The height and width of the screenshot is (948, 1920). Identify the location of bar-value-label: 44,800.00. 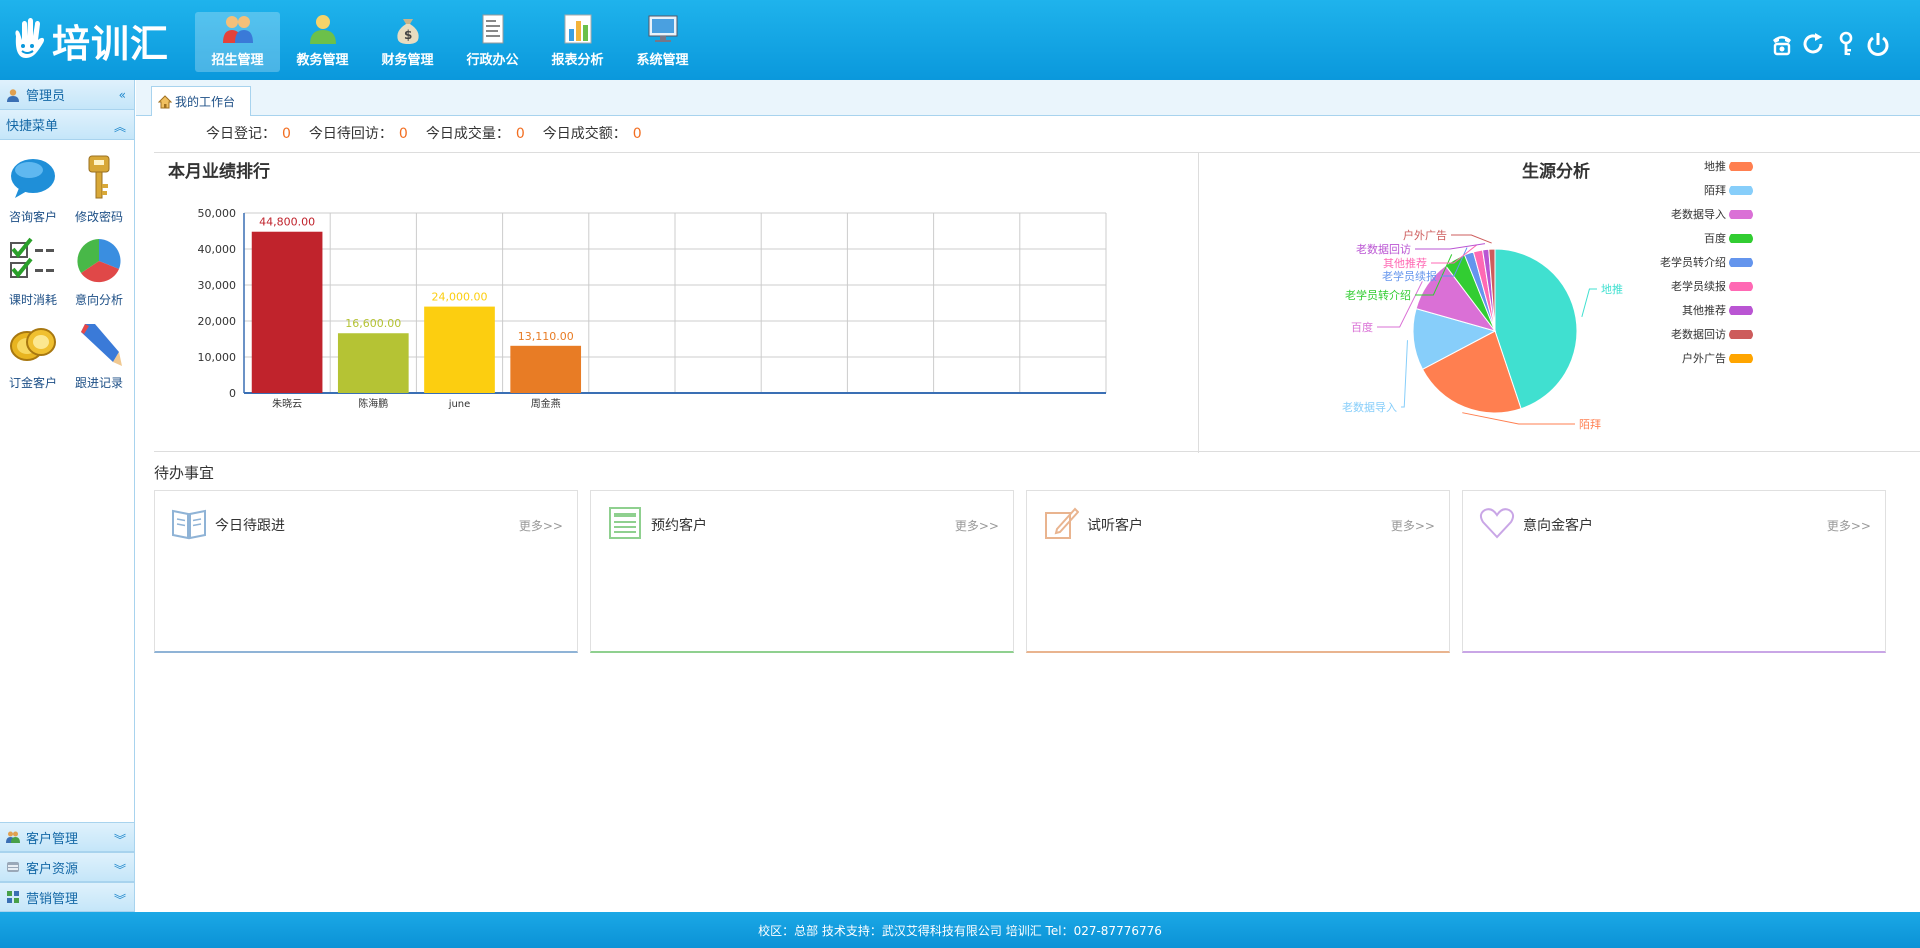
(287, 222).